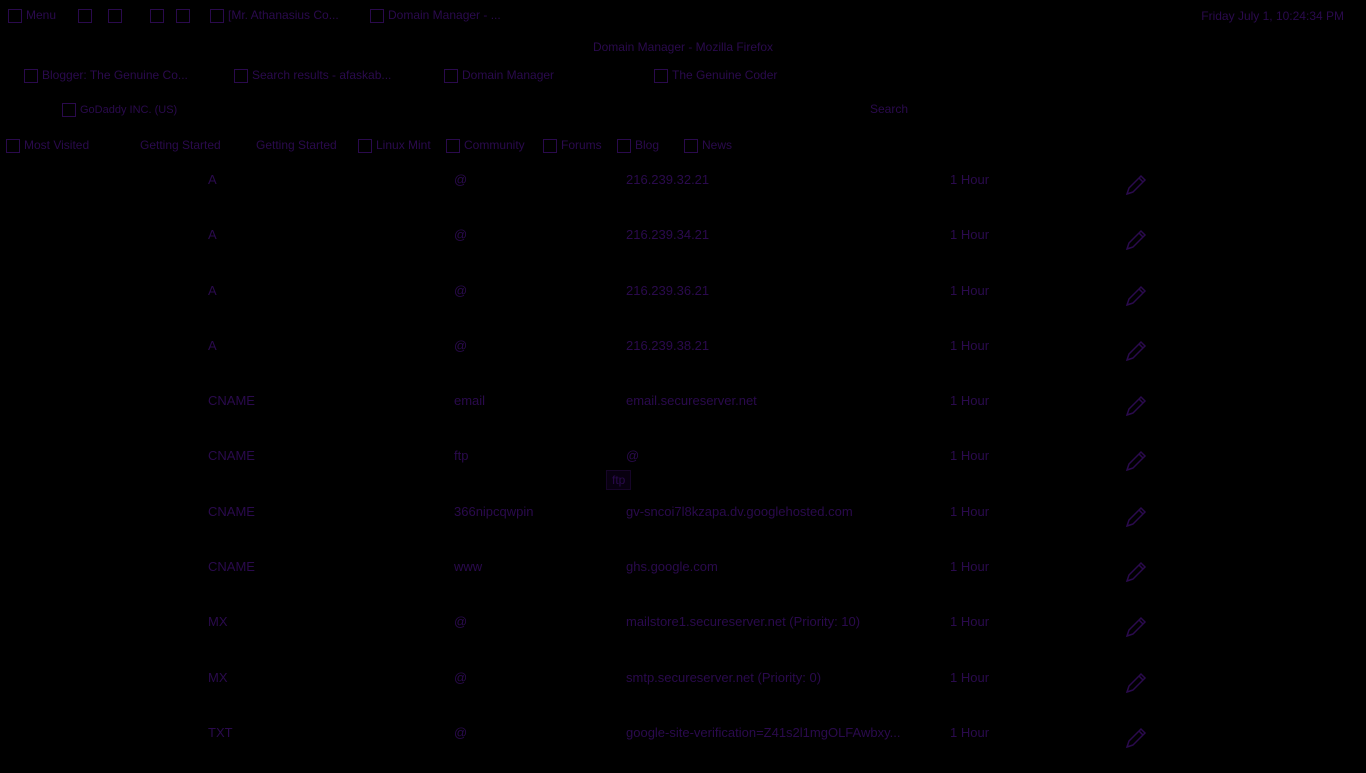  Describe the element at coordinates (661, 75) in the screenshot. I see `site-icon` at that location.